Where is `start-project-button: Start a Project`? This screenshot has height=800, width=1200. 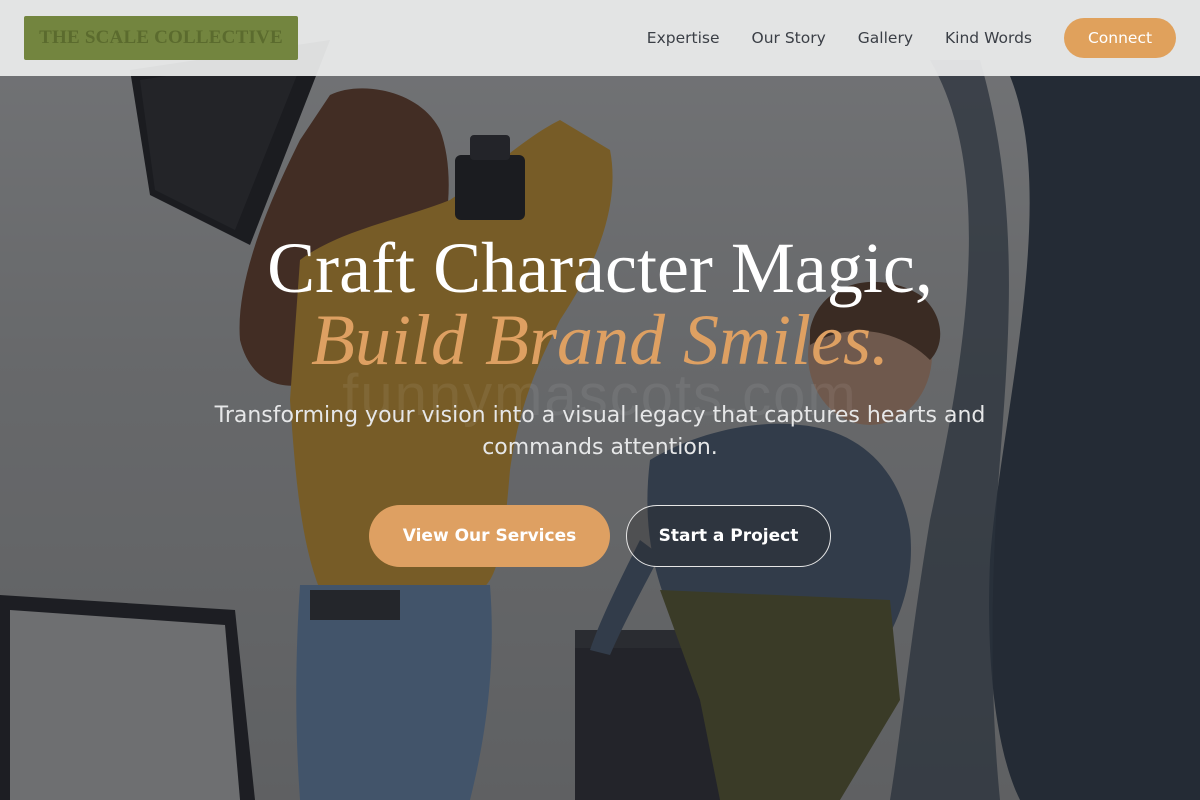
start-project-button: Start a Project is located at coordinates (728, 536).